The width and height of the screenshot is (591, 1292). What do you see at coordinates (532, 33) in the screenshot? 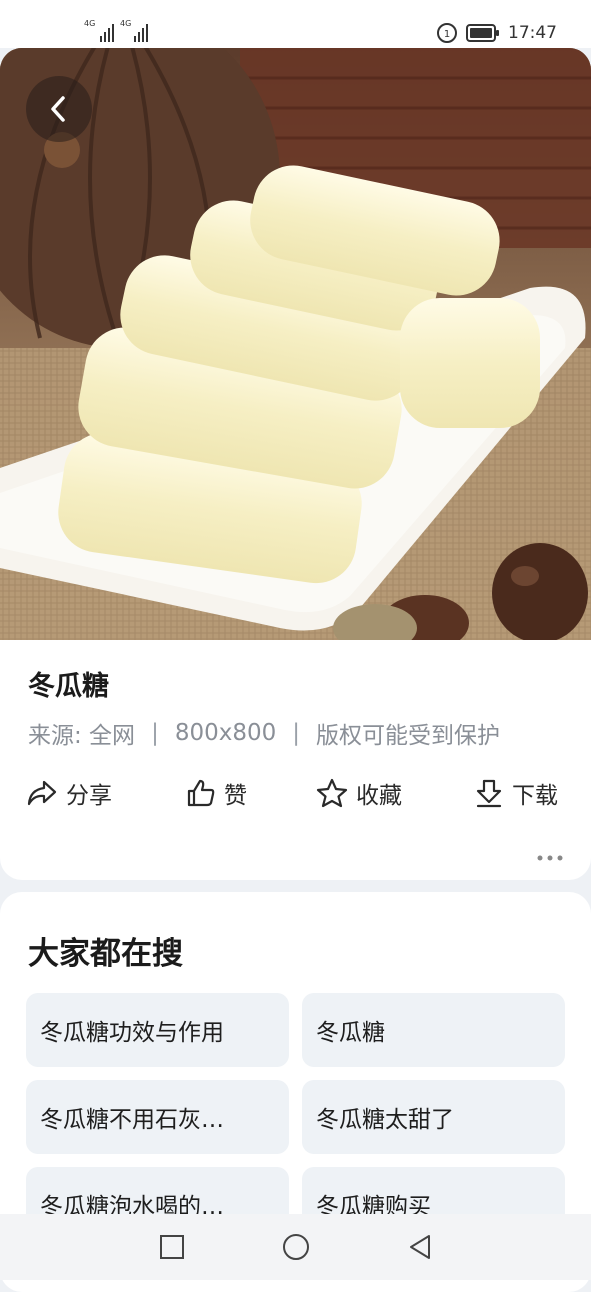
I see `status-time: 17:47` at bounding box center [532, 33].